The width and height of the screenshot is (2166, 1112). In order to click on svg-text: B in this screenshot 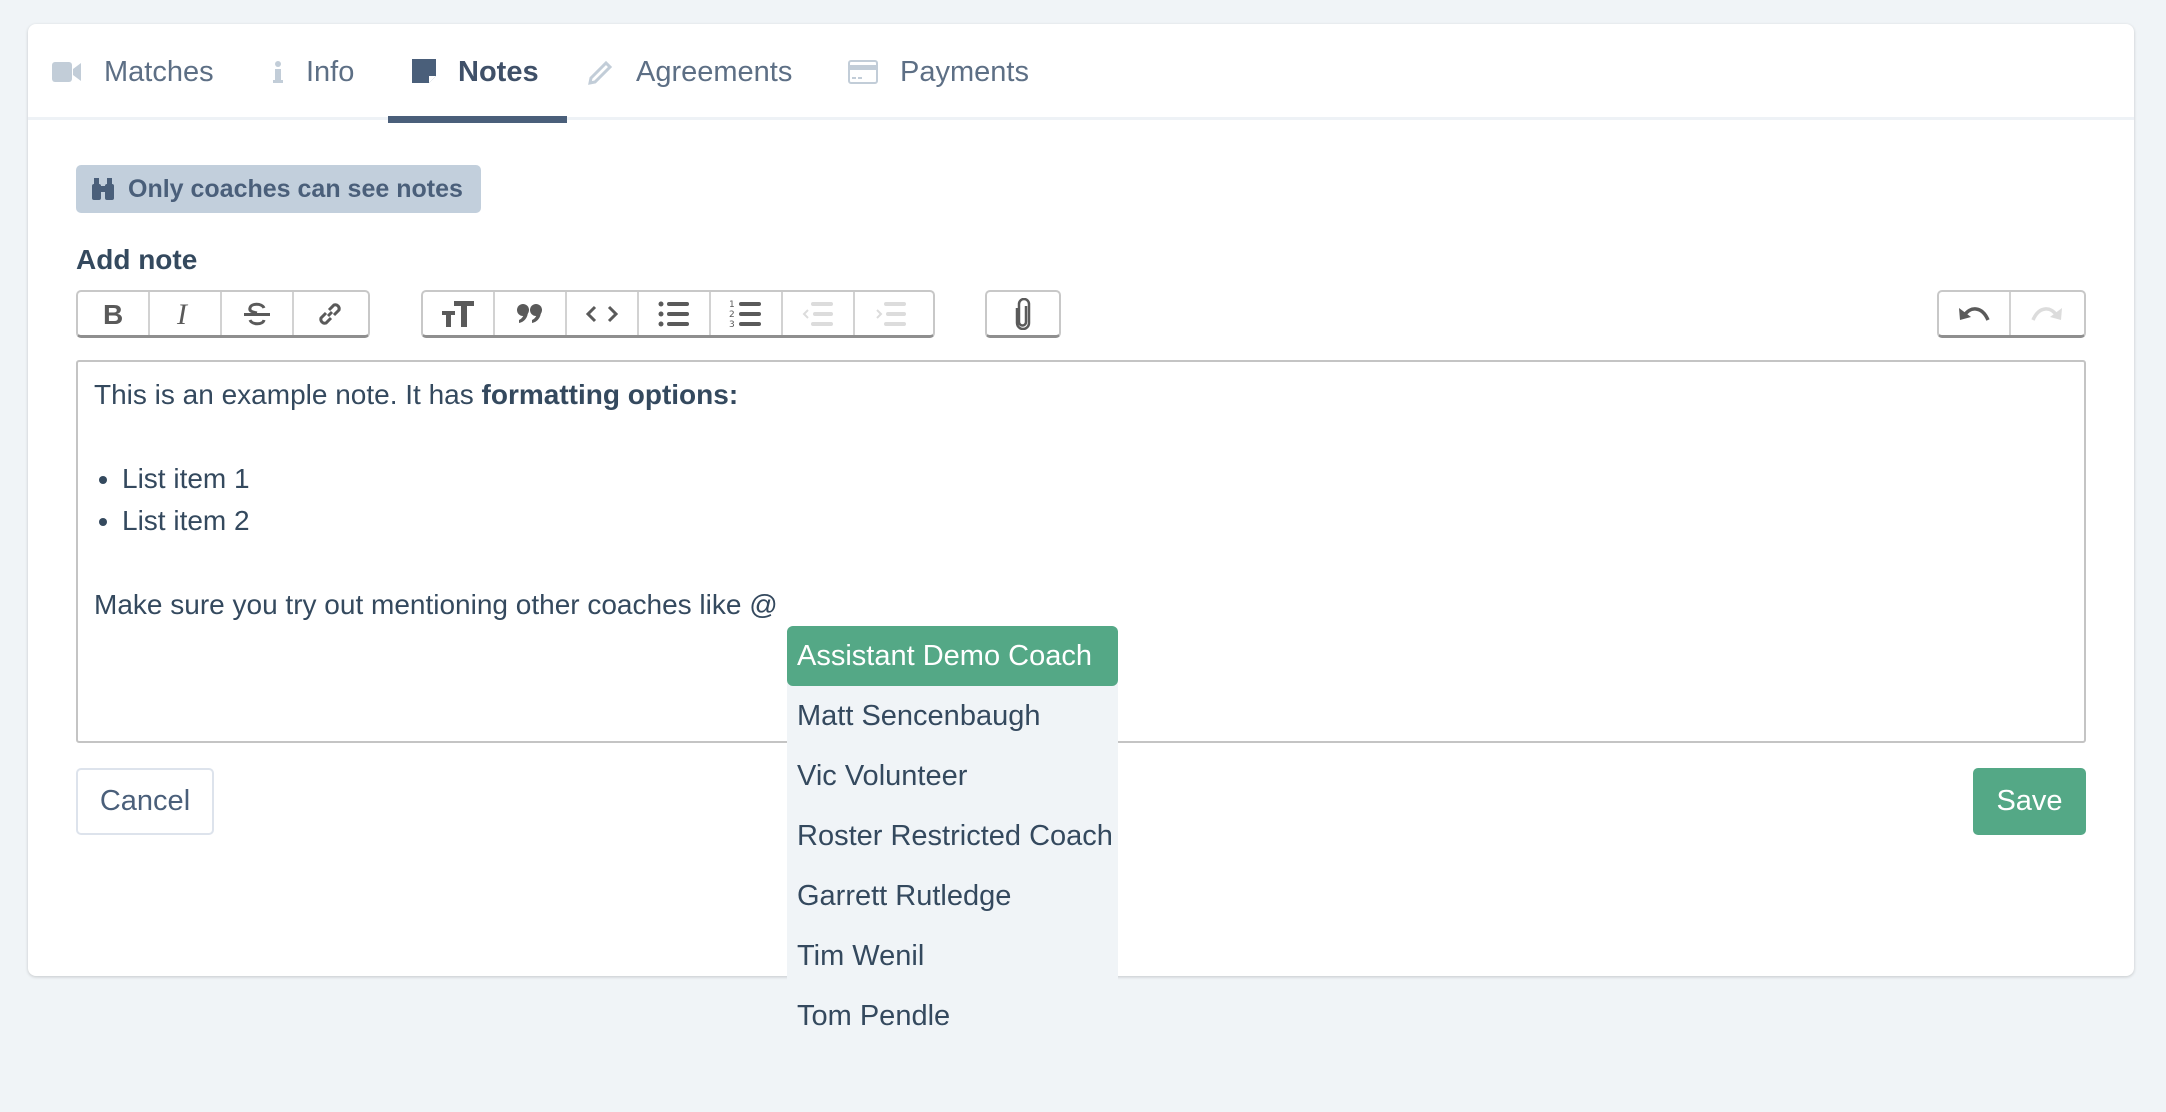, I will do `click(113, 314)`.